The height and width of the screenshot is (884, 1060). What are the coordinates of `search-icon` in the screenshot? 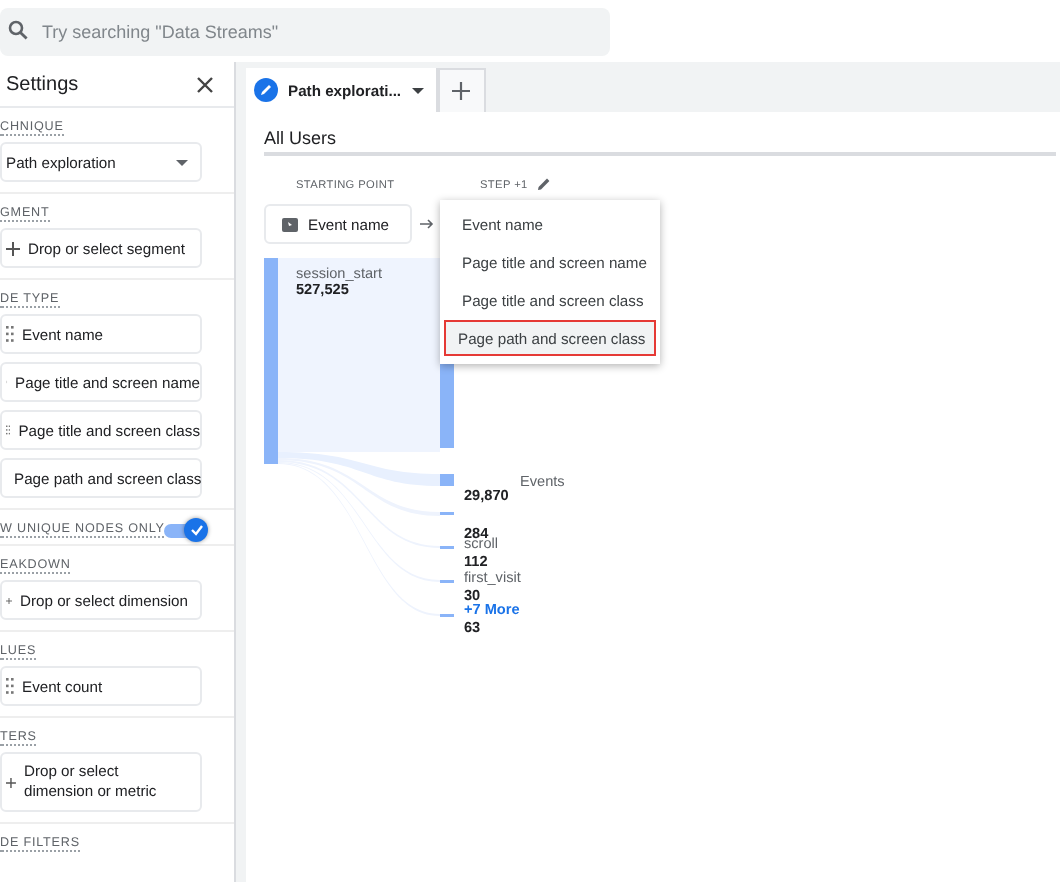 It's located at (18, 30).